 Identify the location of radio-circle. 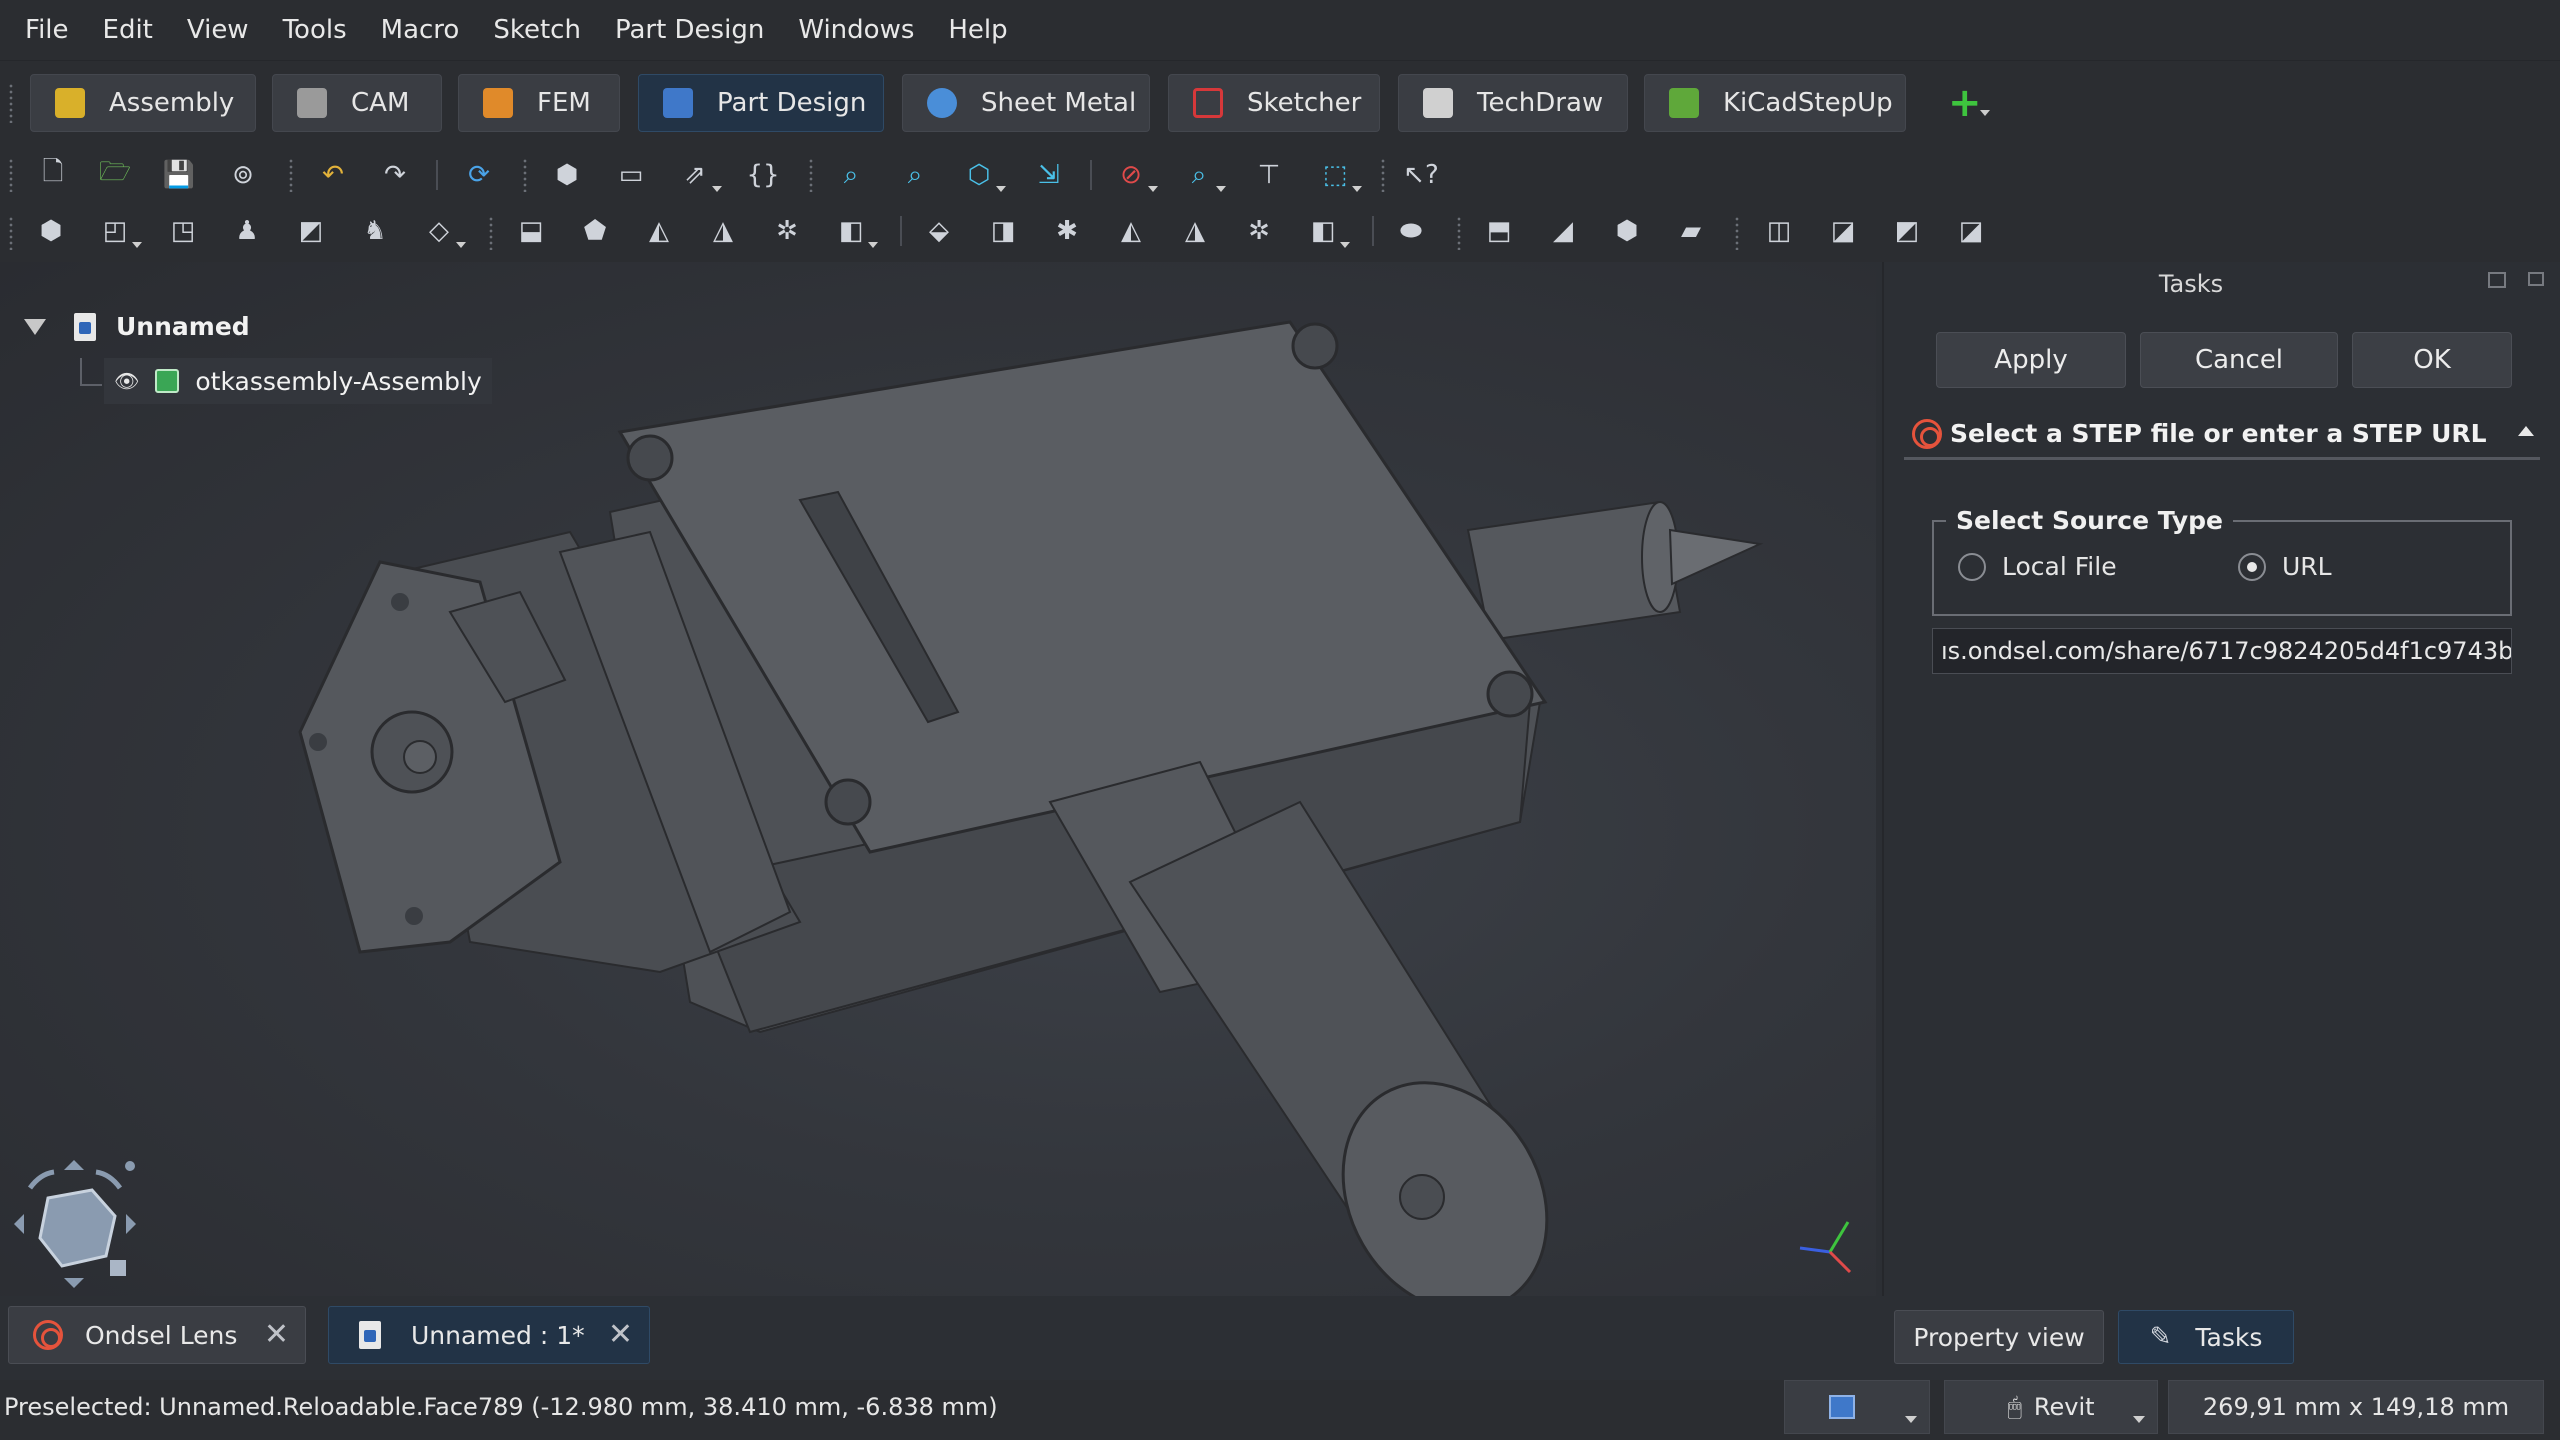
(1972, 566).